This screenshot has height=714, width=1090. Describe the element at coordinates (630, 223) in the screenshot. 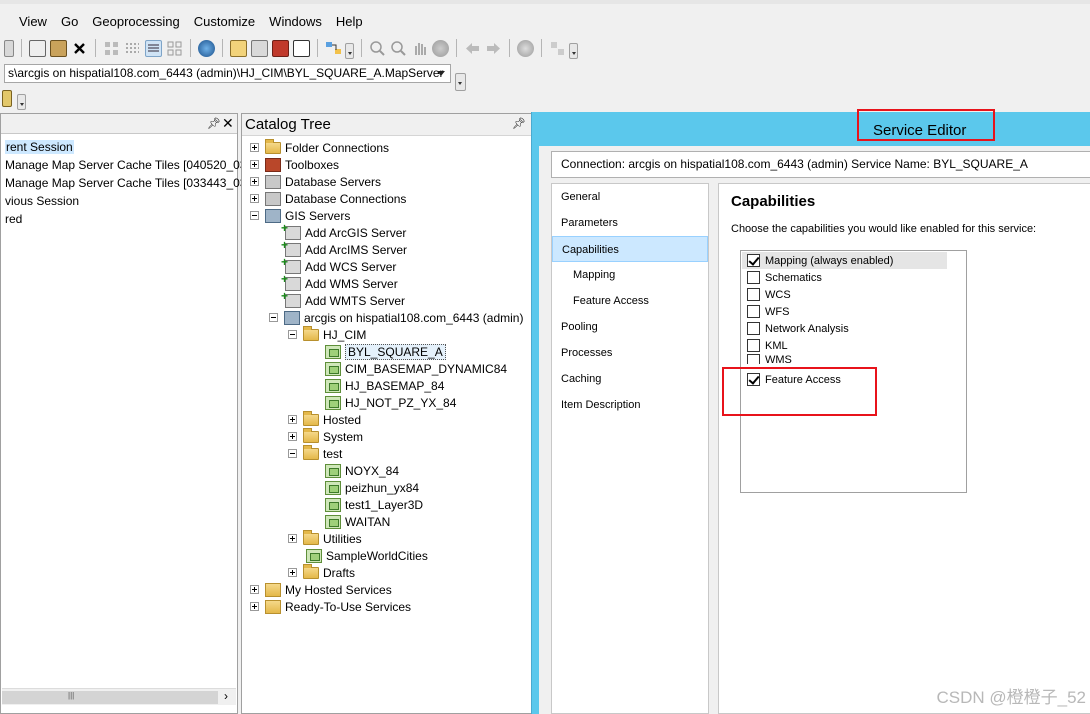

I see `nav-parameters: Parameters` at that location.